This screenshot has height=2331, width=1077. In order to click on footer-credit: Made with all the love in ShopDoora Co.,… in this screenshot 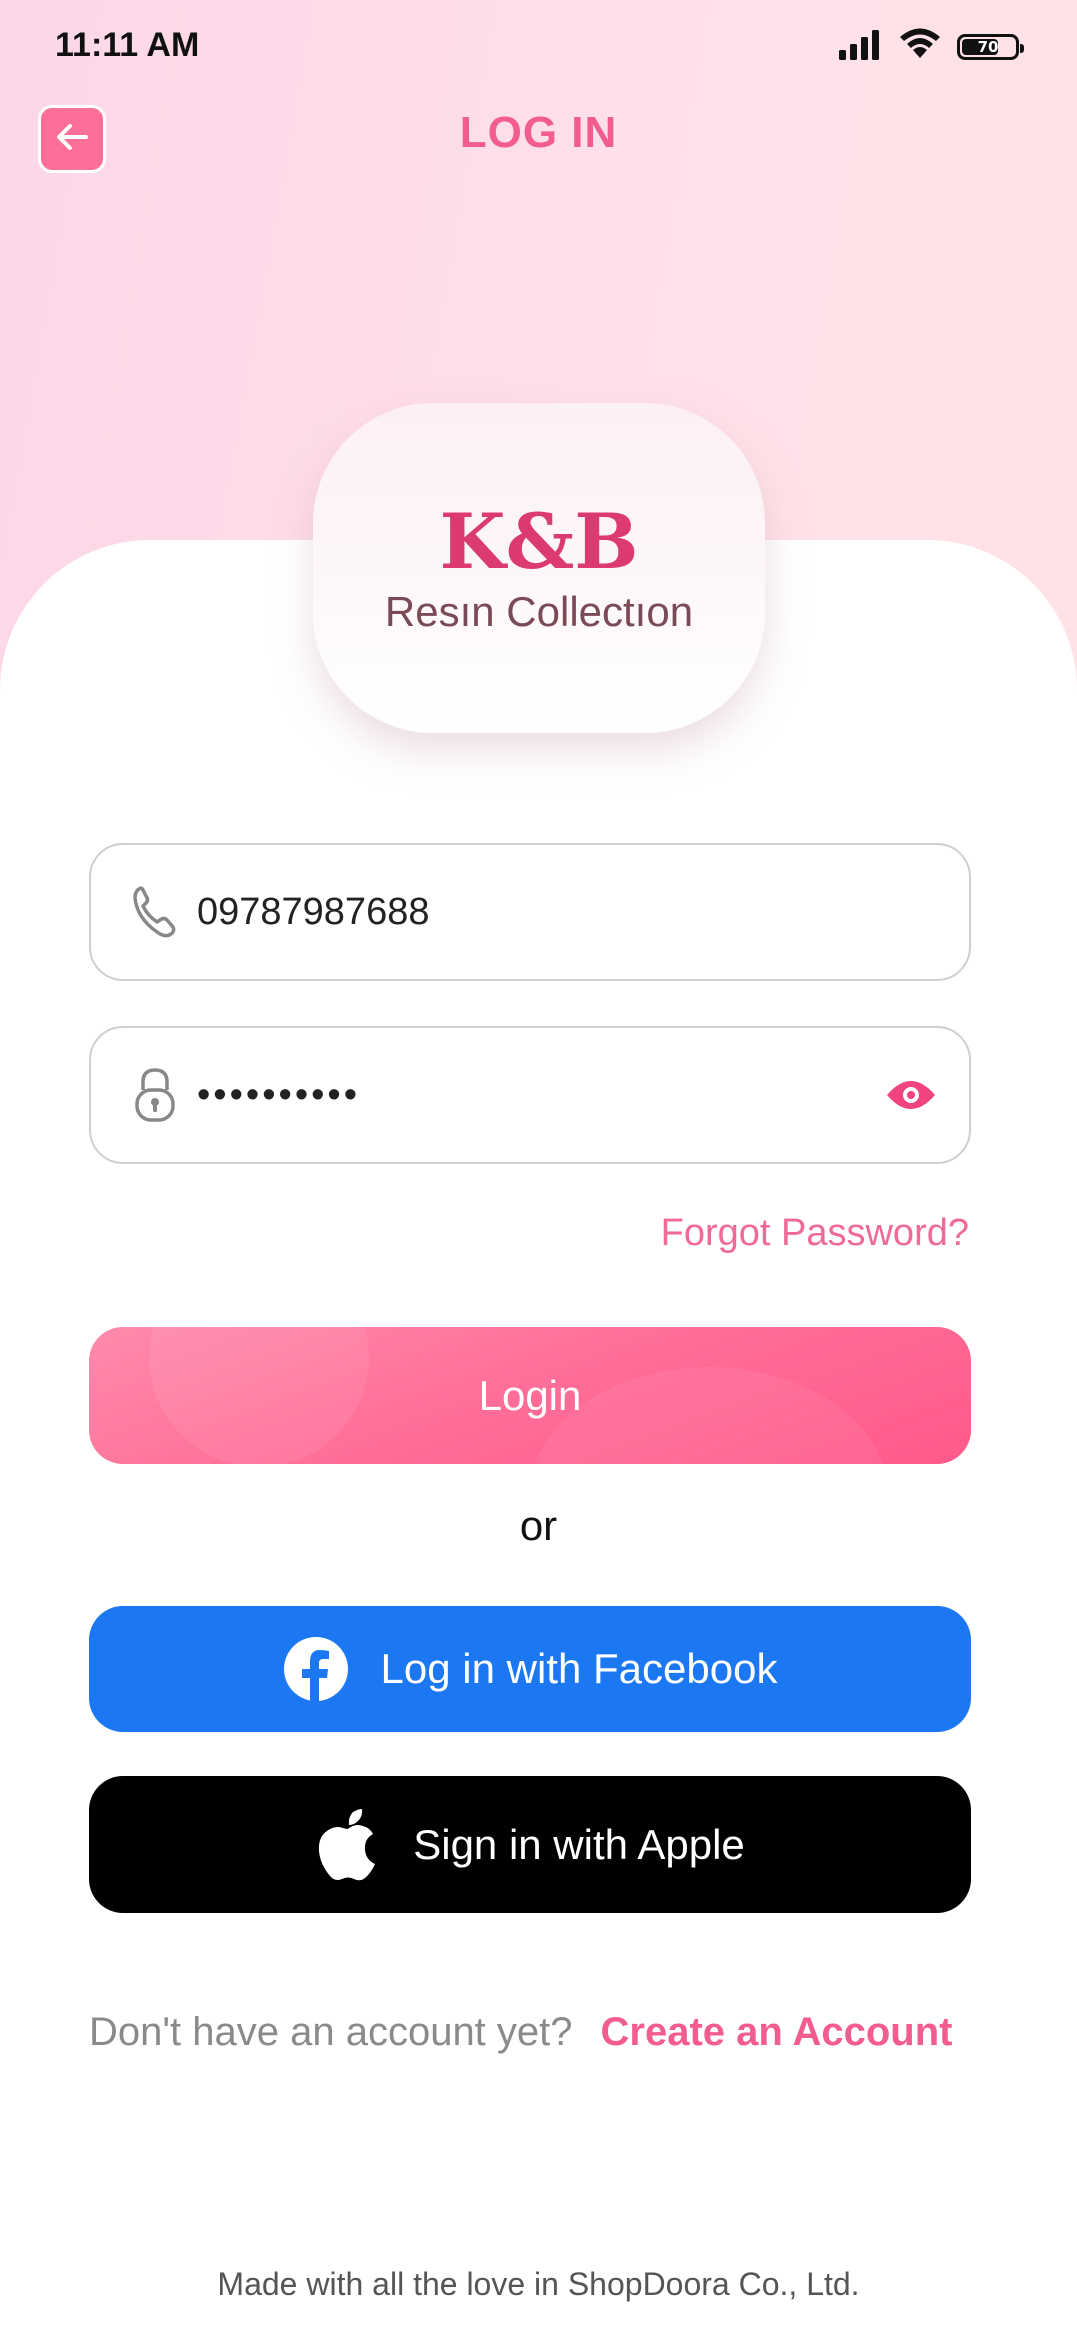, I will do `click(538, 2284)`.